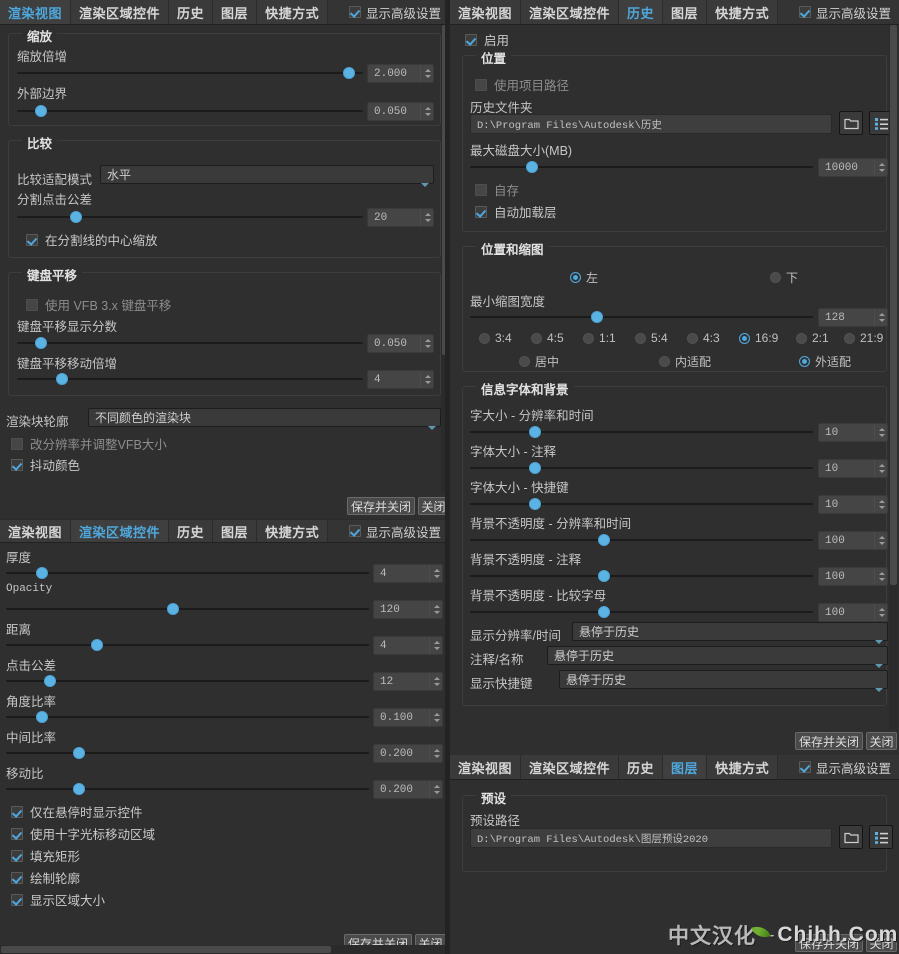 The height and width of the screenshot is (954, 899). I want to click on min-thumbnail-width-spinbox: 128, so click(853, 317).